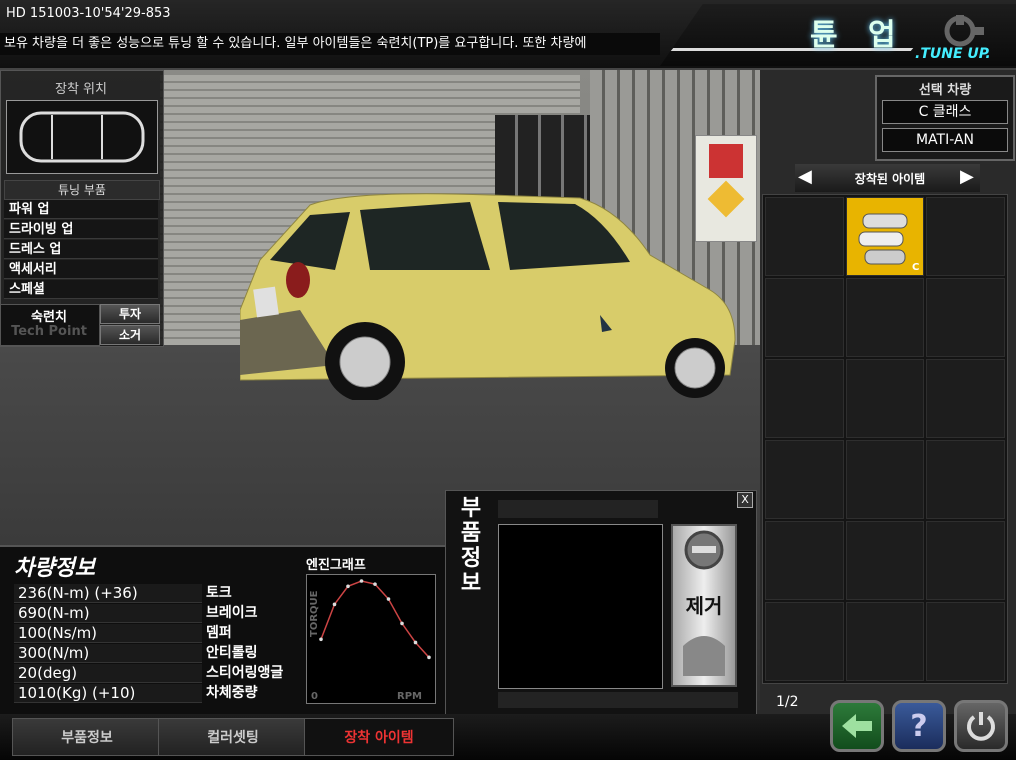 The image size is (1016, 760). Describe the element at coordinates (953, 54) in the screenshot. I see `page-title-en: .TUNE UP.` at that location.